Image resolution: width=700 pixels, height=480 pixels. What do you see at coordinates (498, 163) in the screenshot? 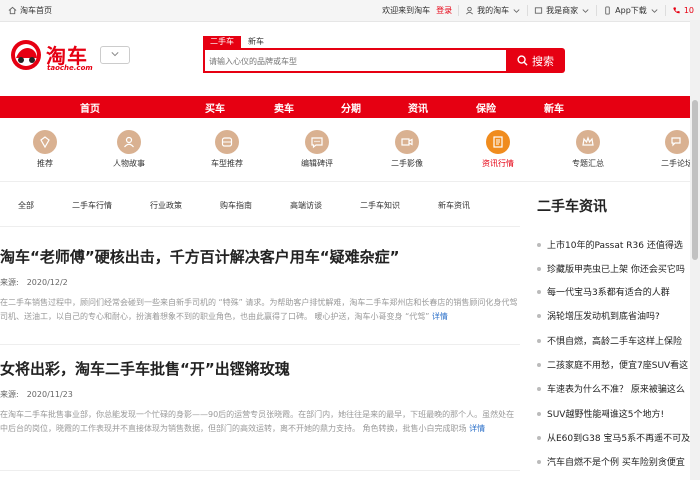
I see `category-label: 资讯行情` at bounding box center [498, 163].